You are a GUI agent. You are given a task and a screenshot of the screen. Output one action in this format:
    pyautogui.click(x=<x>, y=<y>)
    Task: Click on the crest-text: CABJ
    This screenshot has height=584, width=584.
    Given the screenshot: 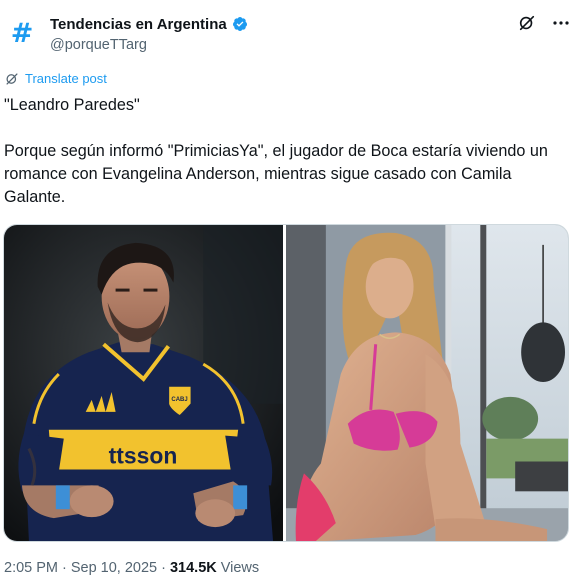 What is the action you would take?
    pyautogui.click(x=179, y=400)
    